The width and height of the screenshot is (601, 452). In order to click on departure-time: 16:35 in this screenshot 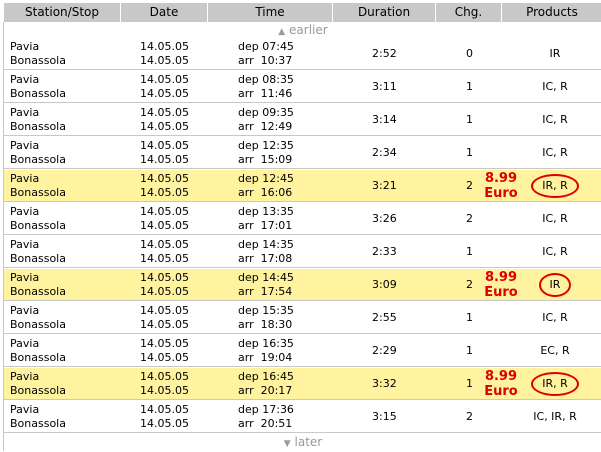, I will do `click(278, 343)`.